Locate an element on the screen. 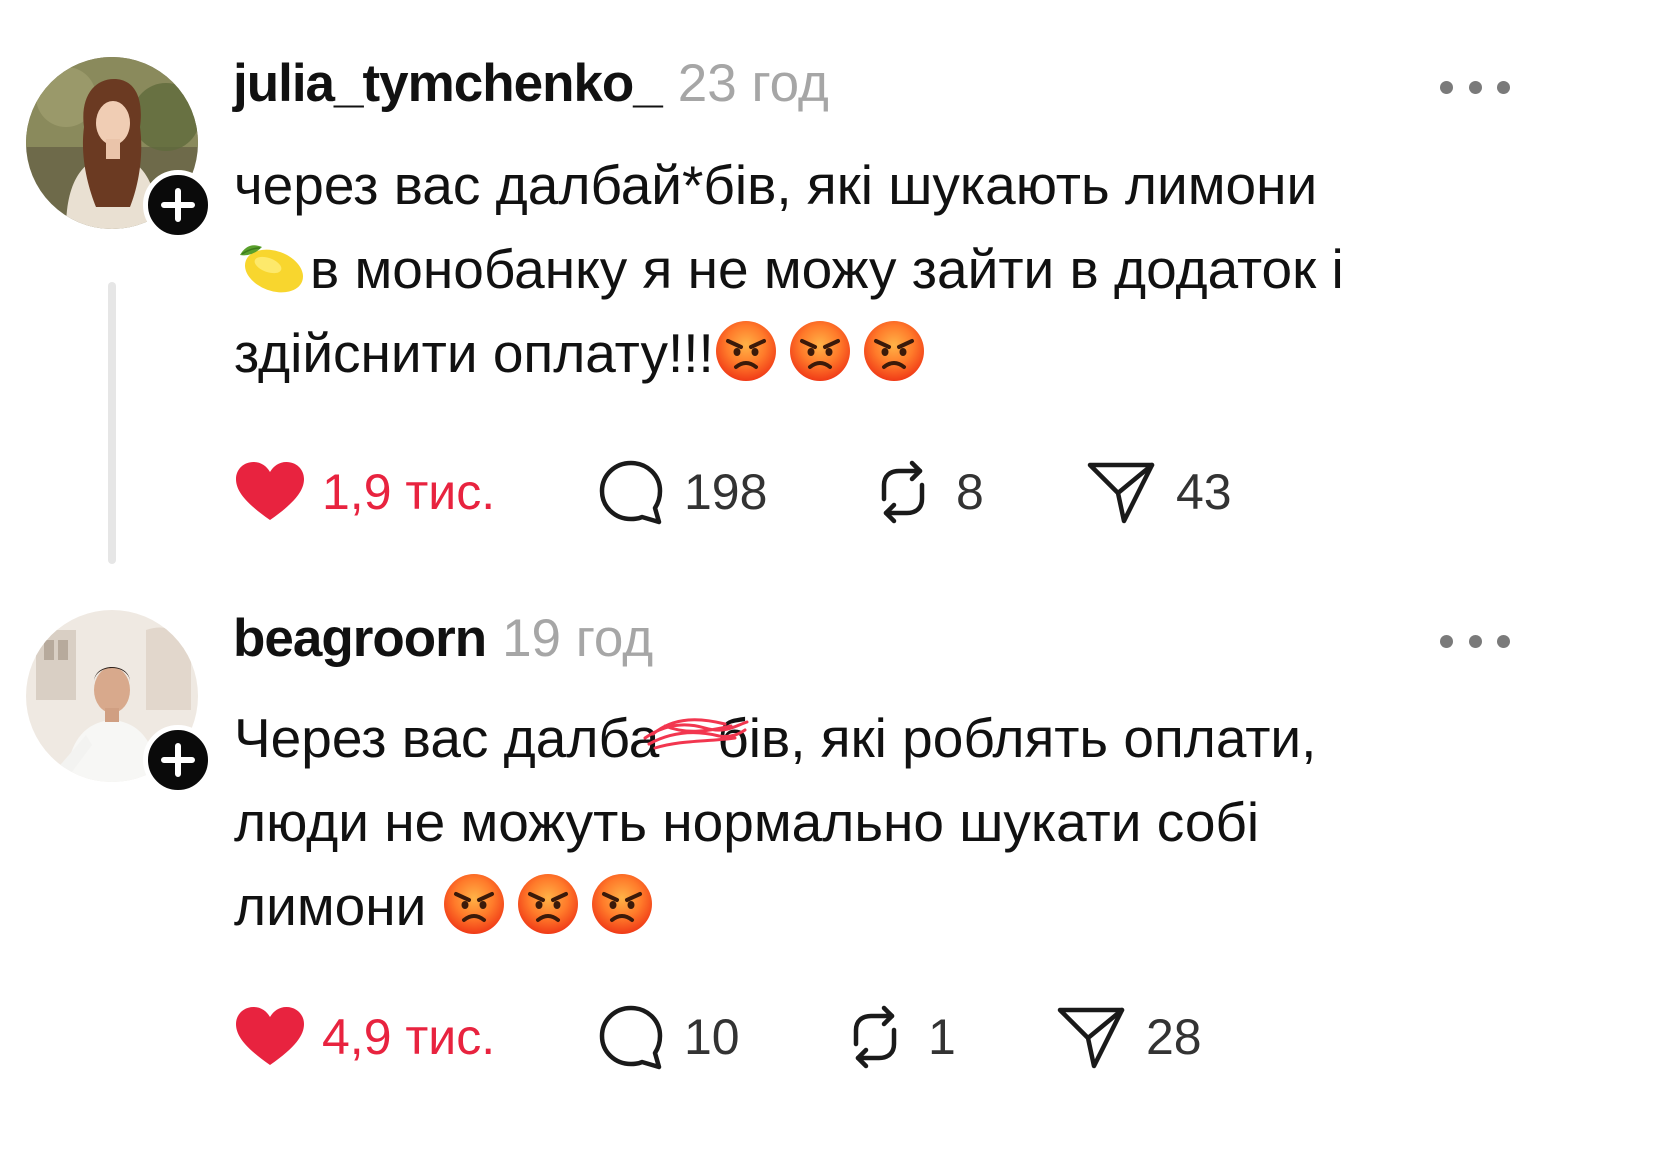  share-button: 43 is located at coordinates (1159, 492).